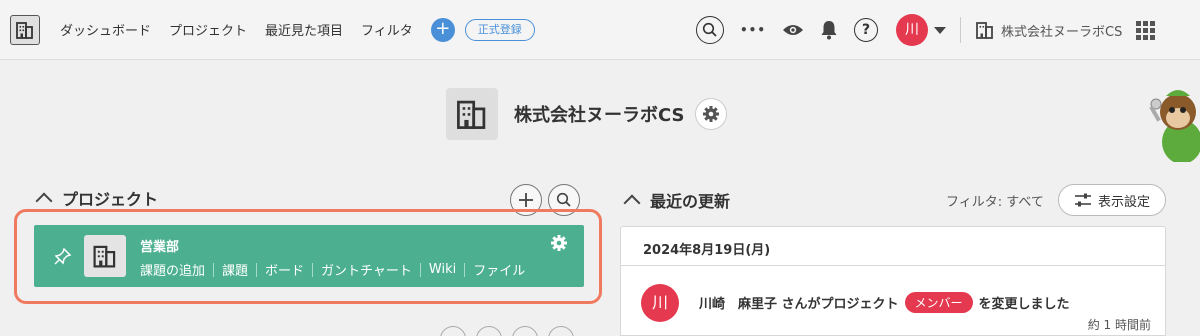  Describe the element at coordinates (1024, 304) in the screenshot. I see `update-action: を変更しました` at that location.